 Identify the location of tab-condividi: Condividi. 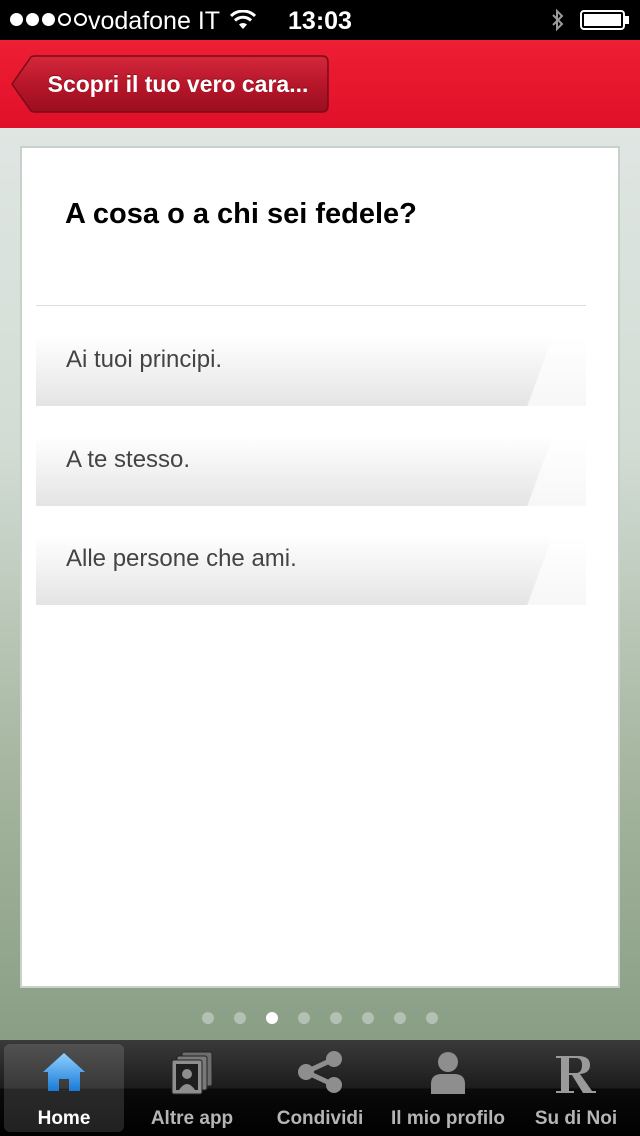
(320, 1088).